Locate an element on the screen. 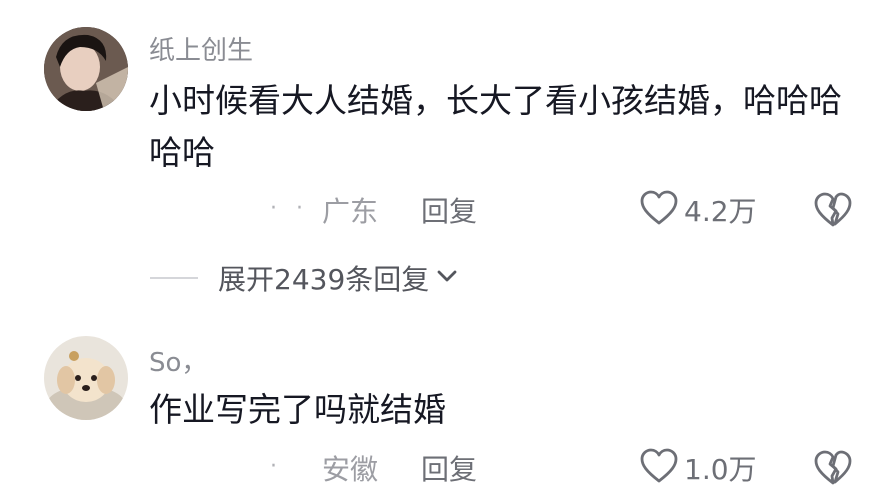 This screenshot has height=500, width=896. comment-meta: · 安徽 回复 1.0万 is located at coordinates (448, 468).